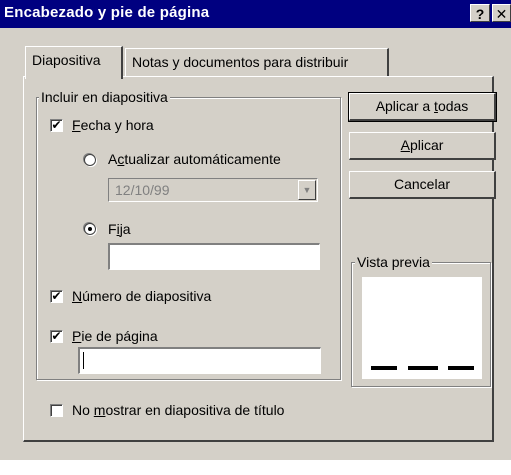 Image resolution: width=511 pixels, height=475 pixels. I want to click on actualizar-label: Actualizar automáticamente, so click(194, 159).